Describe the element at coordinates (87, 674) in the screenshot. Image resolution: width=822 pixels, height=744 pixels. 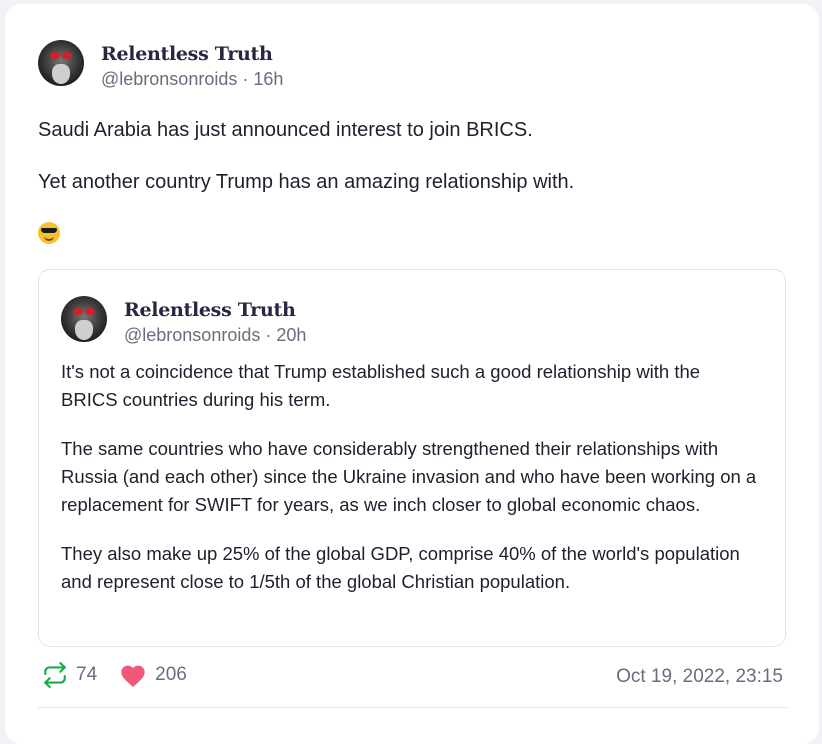
I see `retruth-count: 74` at that location.